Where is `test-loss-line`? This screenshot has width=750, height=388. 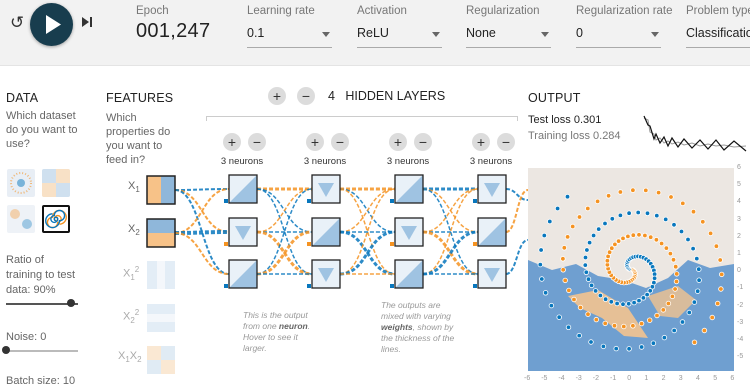
test-loss-line is located at coordinates (695, 133).